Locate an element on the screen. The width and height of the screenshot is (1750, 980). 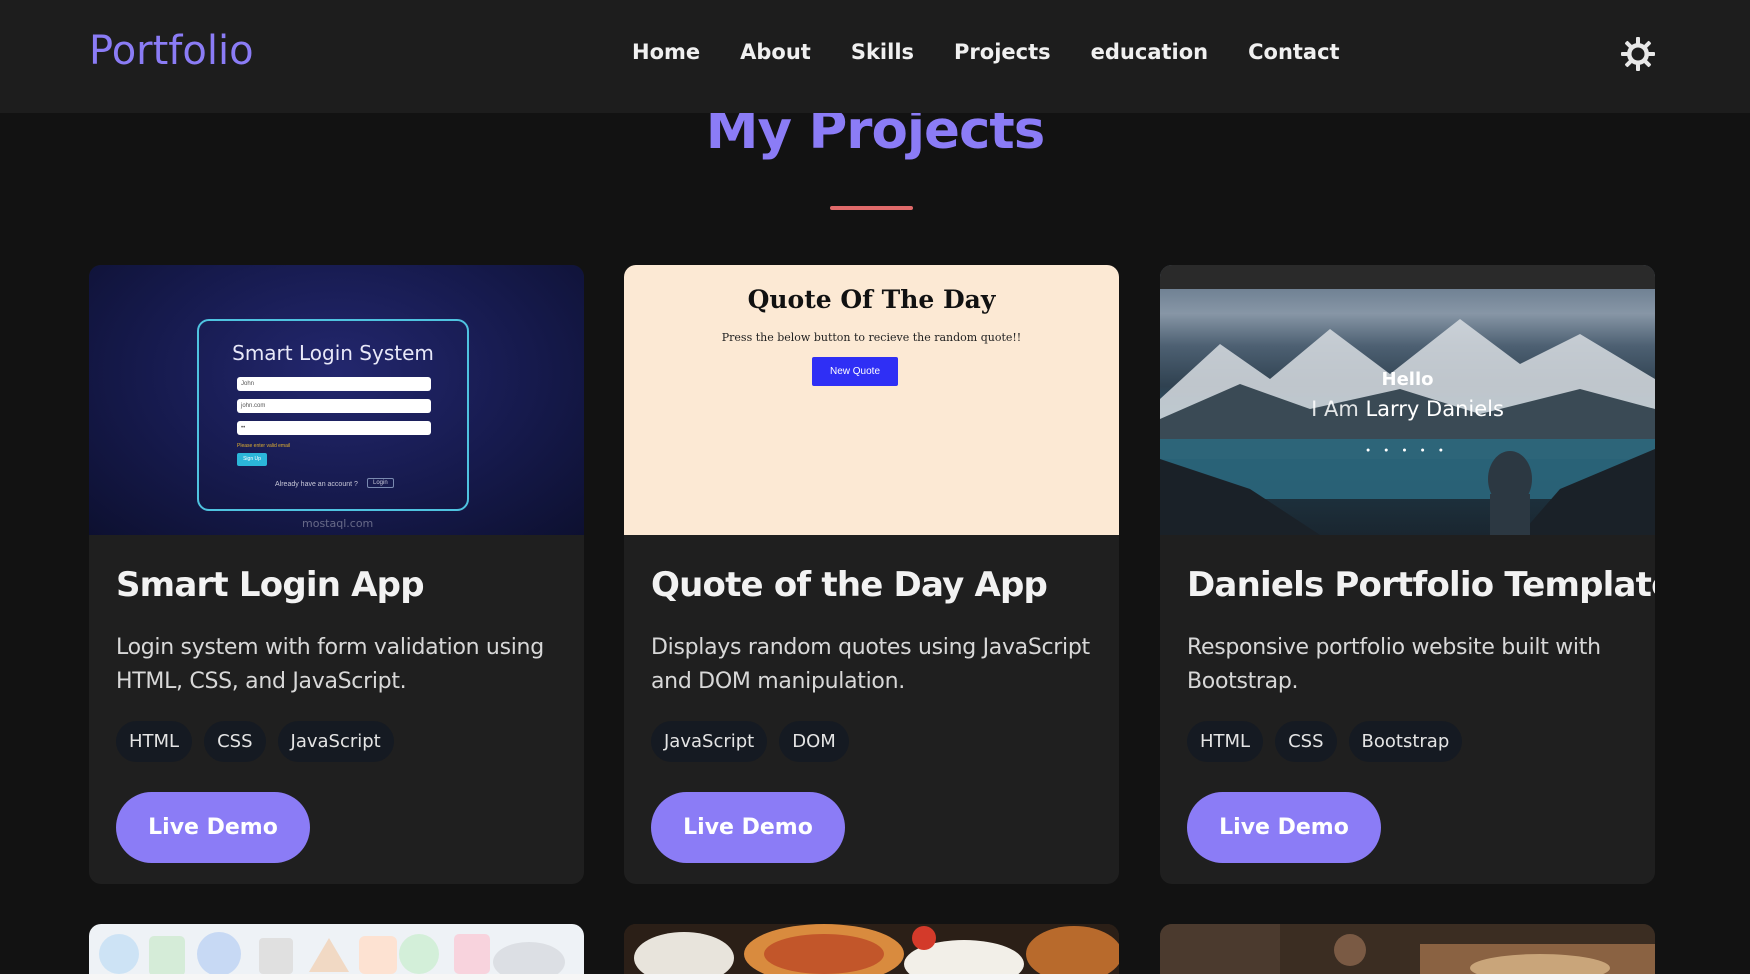
browser-bar is located at coordinates (1407, 277).